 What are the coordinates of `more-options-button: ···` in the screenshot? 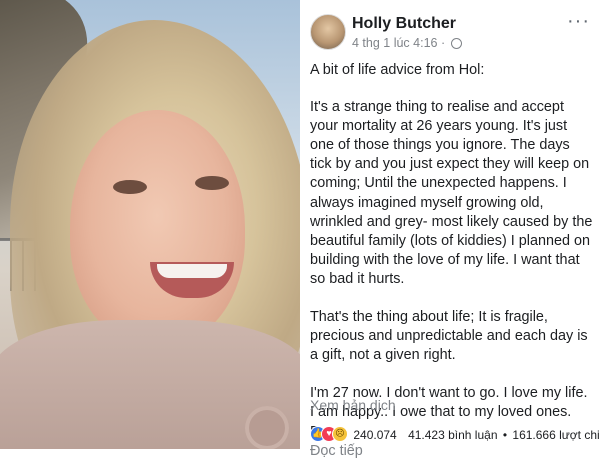 It's located at (578, 21).